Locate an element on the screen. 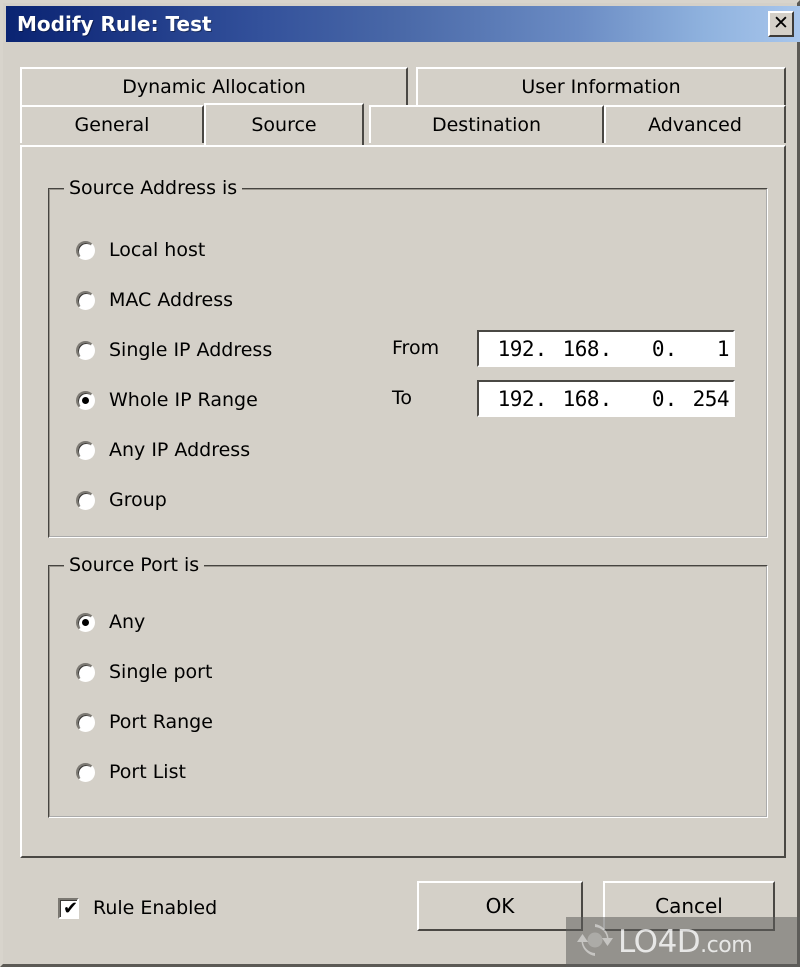 The width and height of the screenshot is (800, 967). tab-label: Source is located at coordinates (284, 125).